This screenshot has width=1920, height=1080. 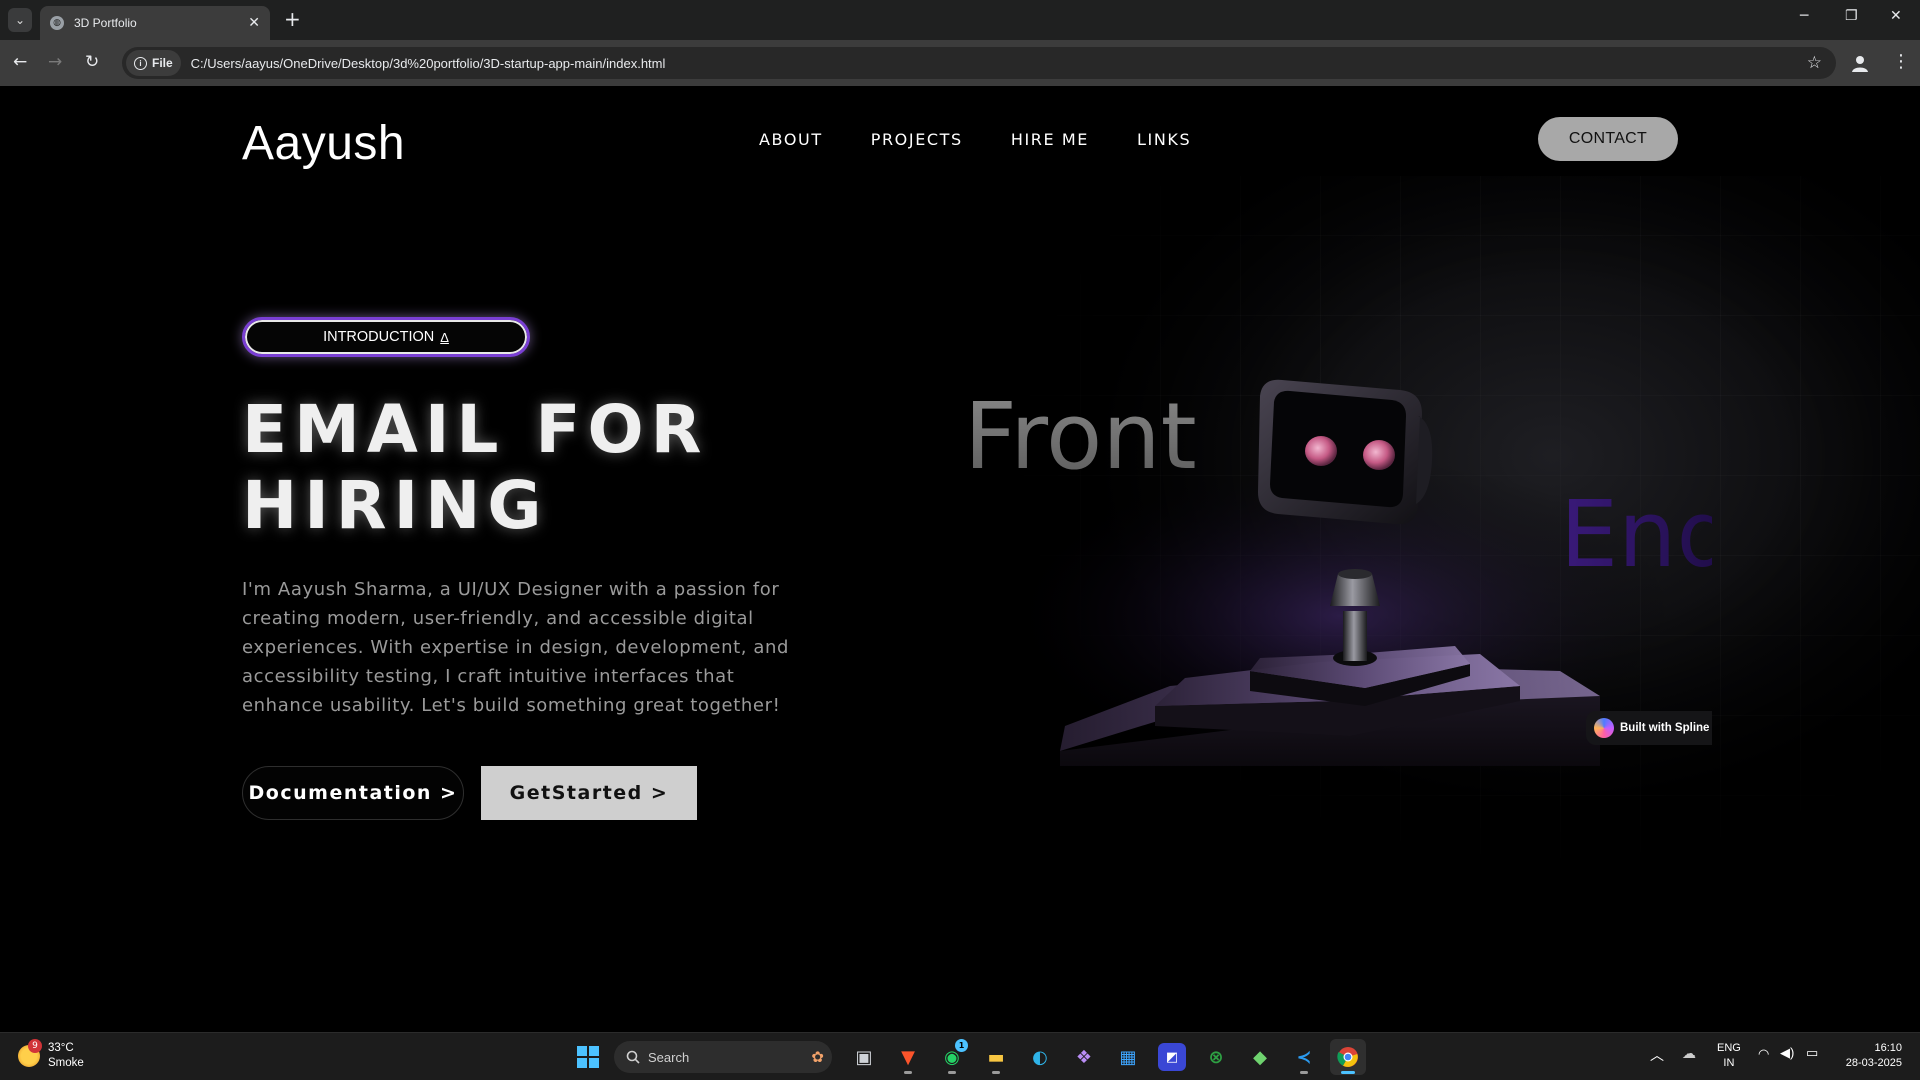 I want to click on contact-button: CONTACT, so click(x=1608, y=139).